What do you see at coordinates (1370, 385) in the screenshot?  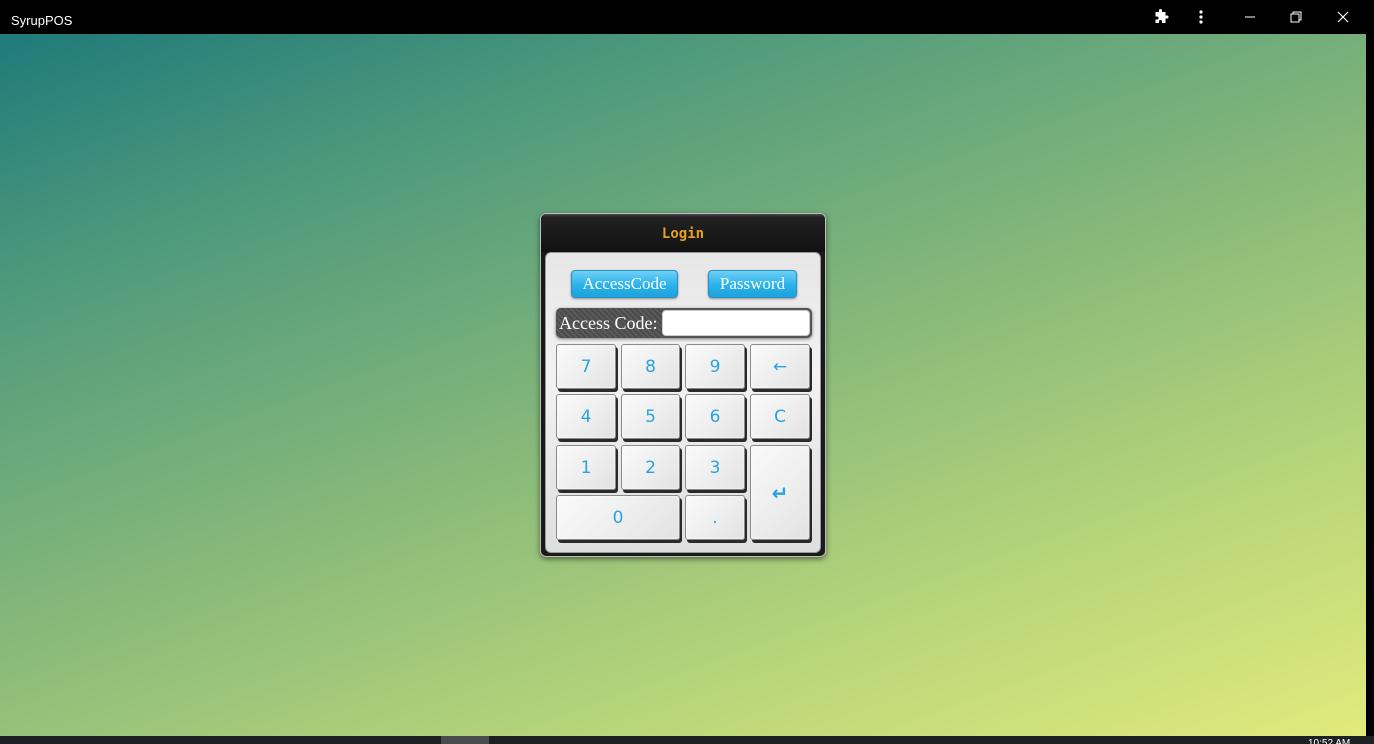 I see `window-edge` at bounding box center [1370, 385].